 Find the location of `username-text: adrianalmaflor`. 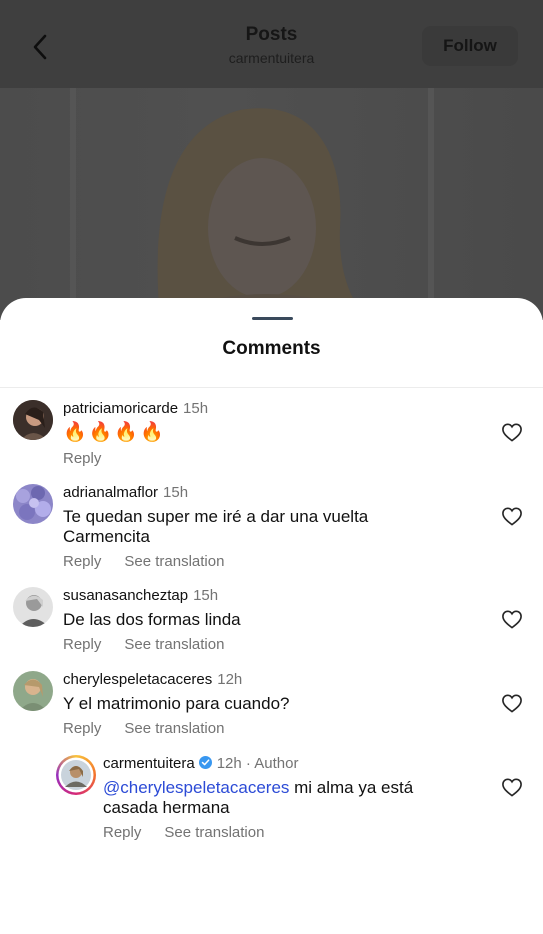

username-text: adrianalmaflor is located at coordinates (110, 492).